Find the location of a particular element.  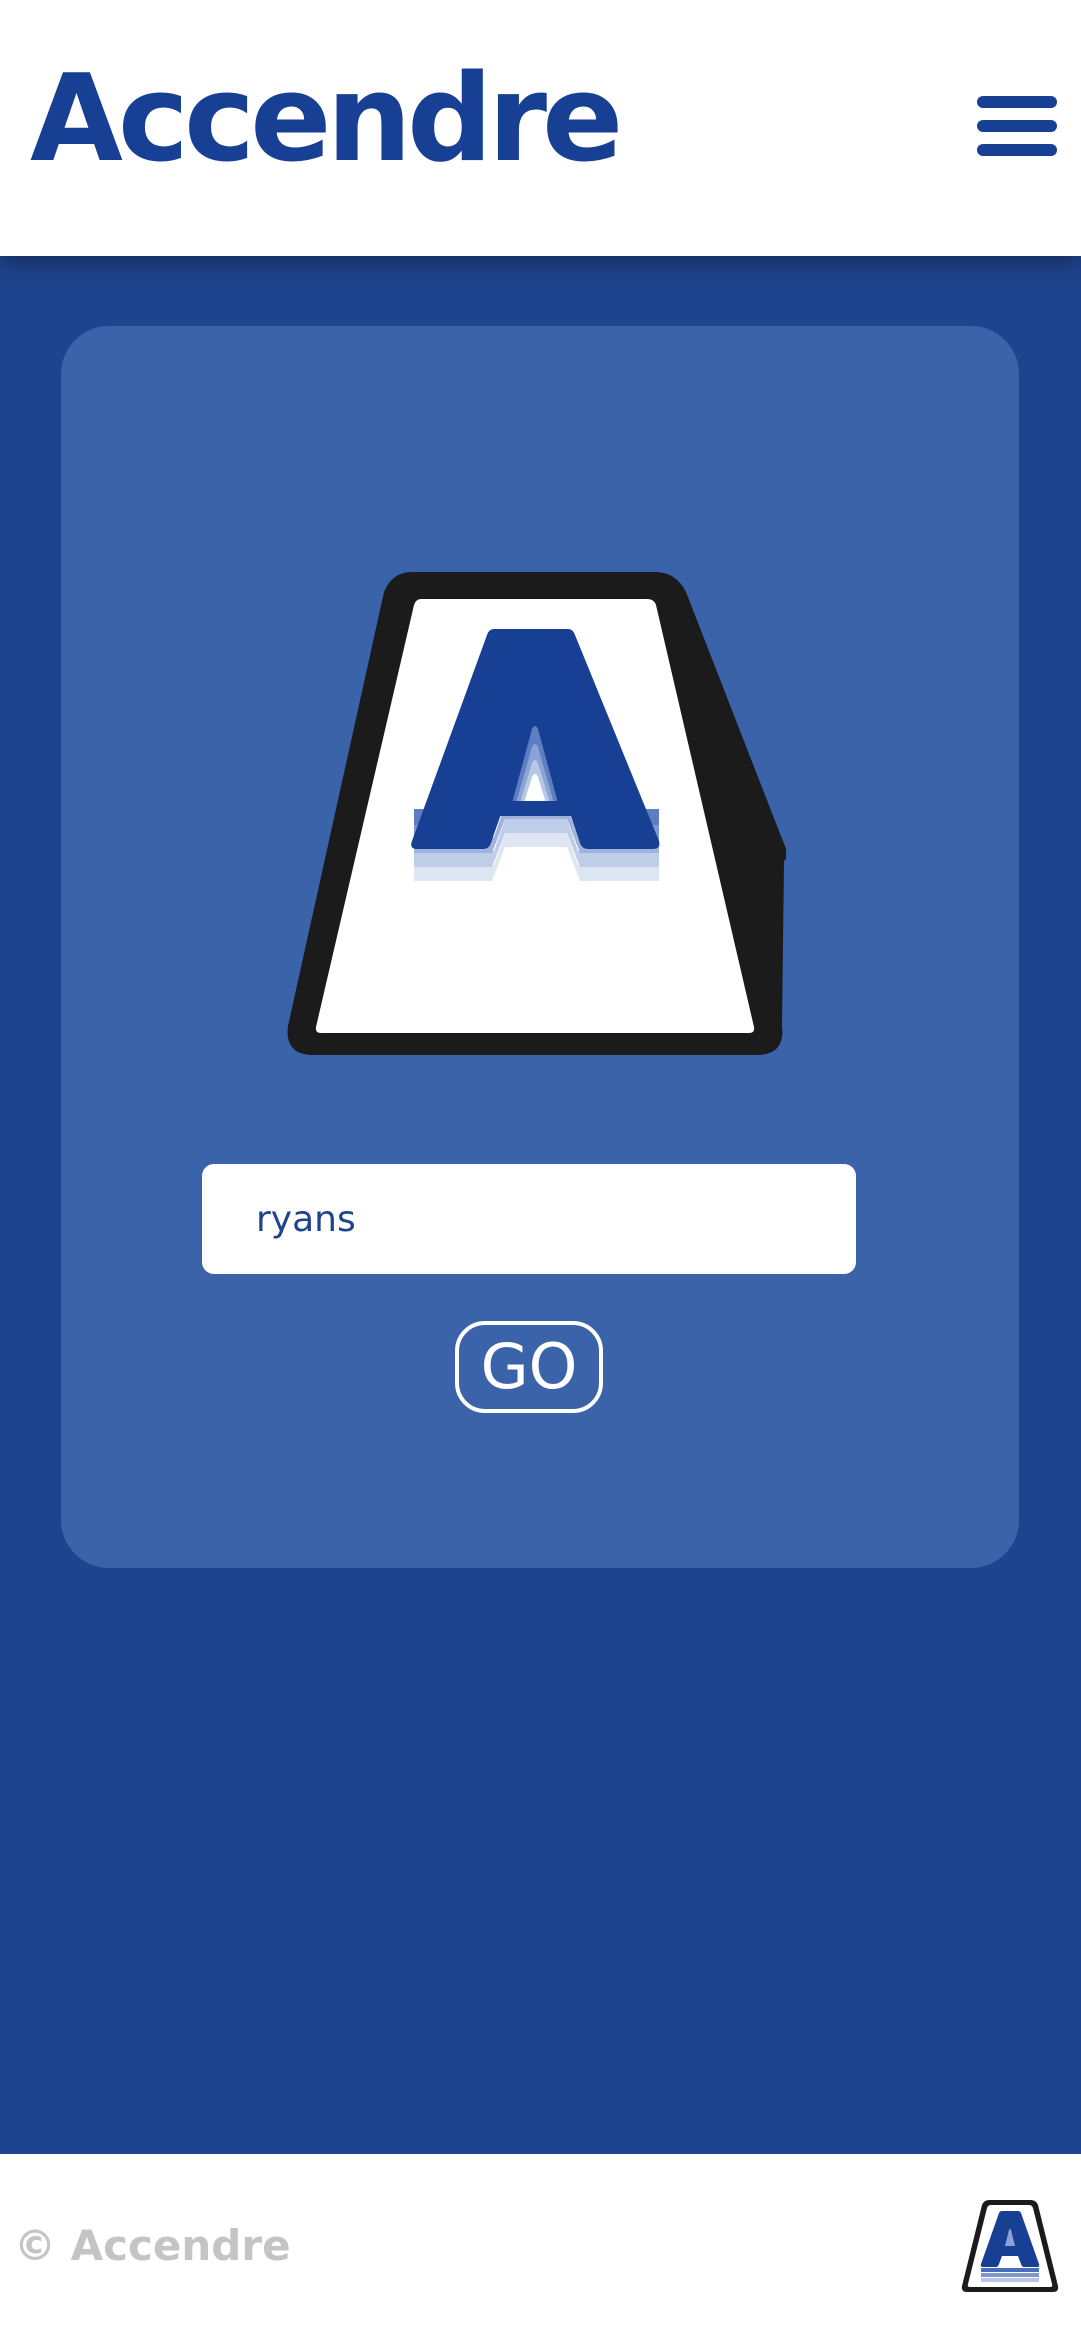

go-button: GO is located at coordinates (529, 1367).